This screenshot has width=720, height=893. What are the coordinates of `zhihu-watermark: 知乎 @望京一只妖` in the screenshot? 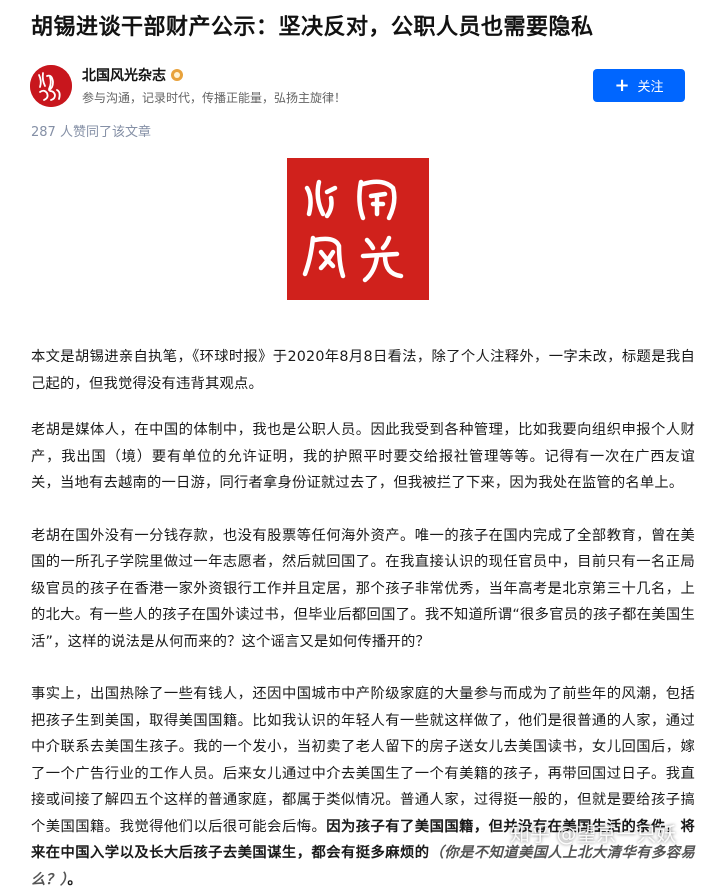 It's located at (593, 834).